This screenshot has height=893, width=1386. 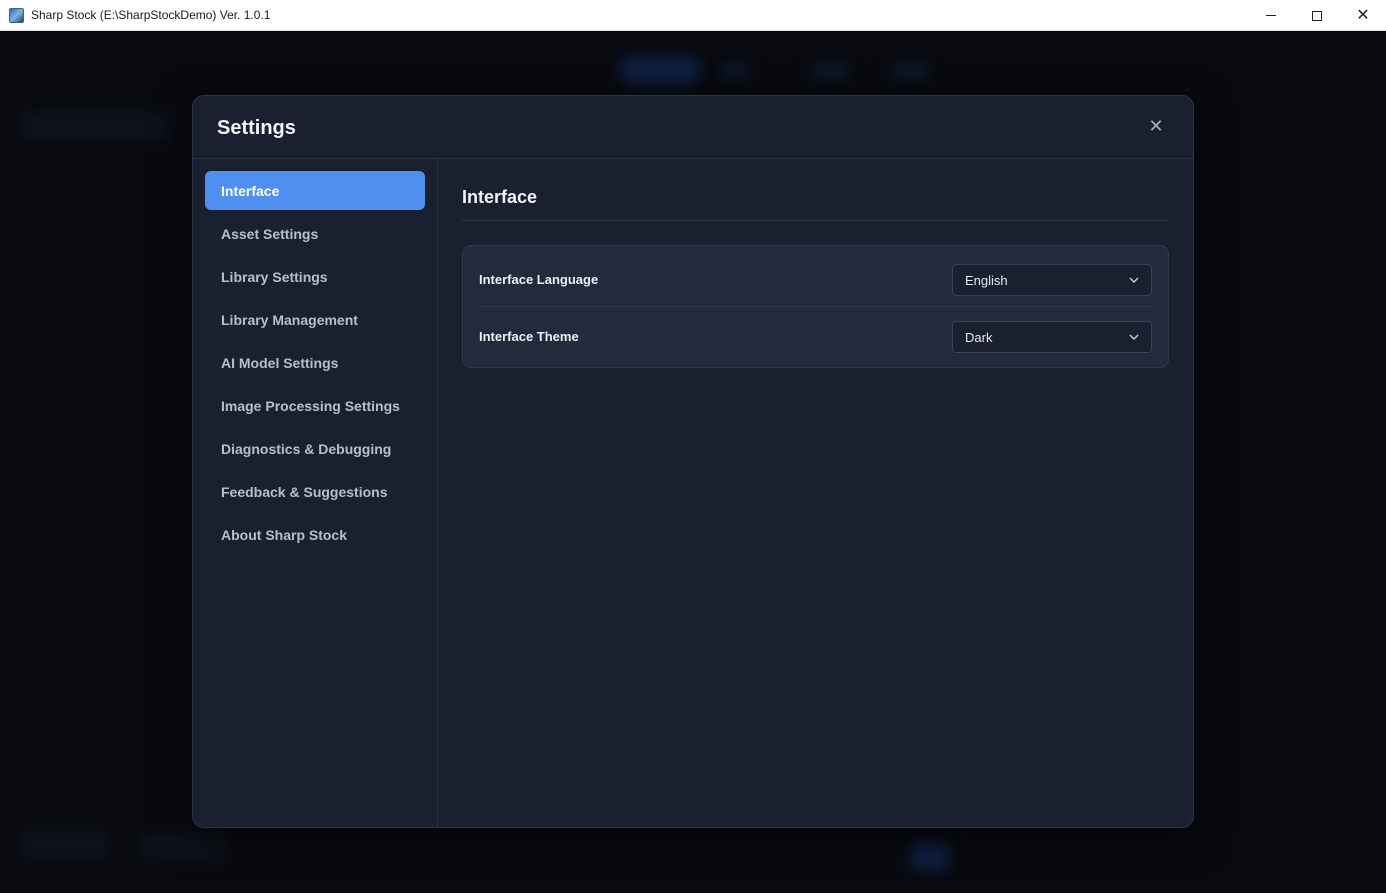 I want to click on sidebar-item-library-settings: Library Settings, so click(x=315, y=276).